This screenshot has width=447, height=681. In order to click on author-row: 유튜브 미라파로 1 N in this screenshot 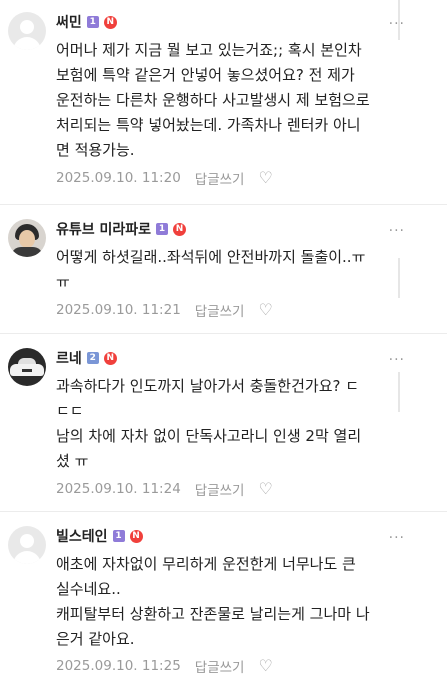, I will do `click(121, 229)`.